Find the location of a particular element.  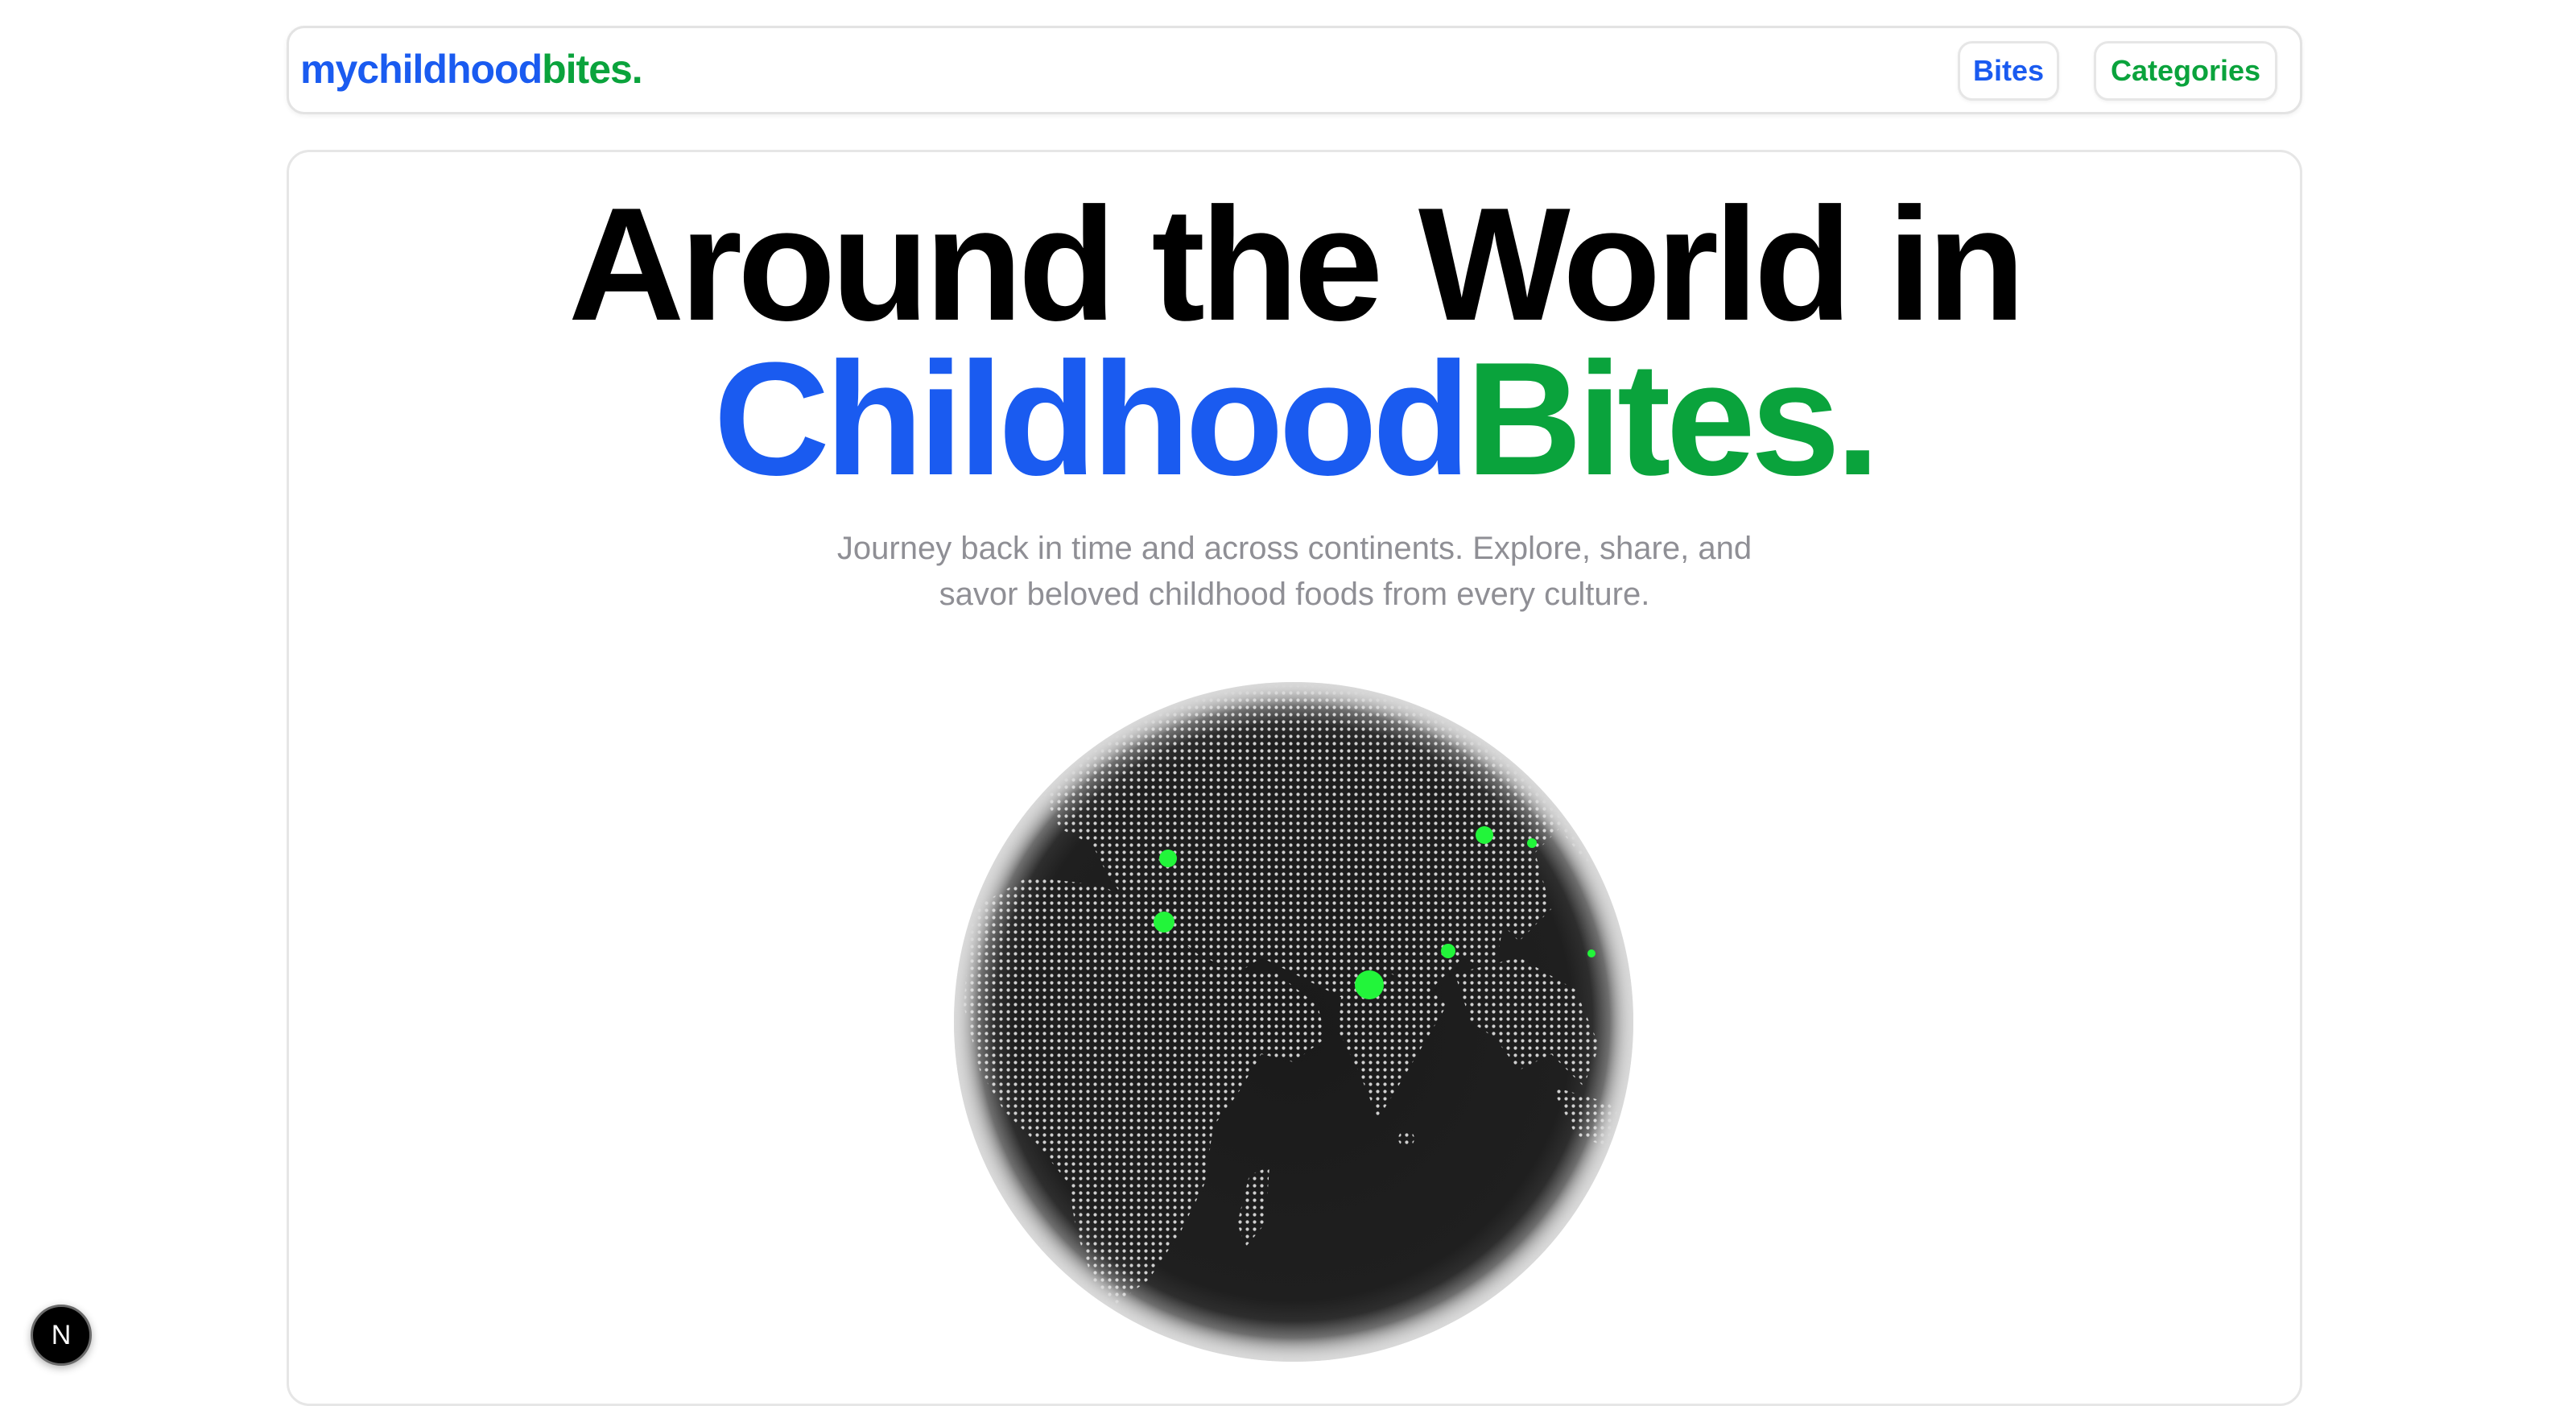

navbar: mychildhoodbites. Bites Categories is located at coordinates (1294, 70).